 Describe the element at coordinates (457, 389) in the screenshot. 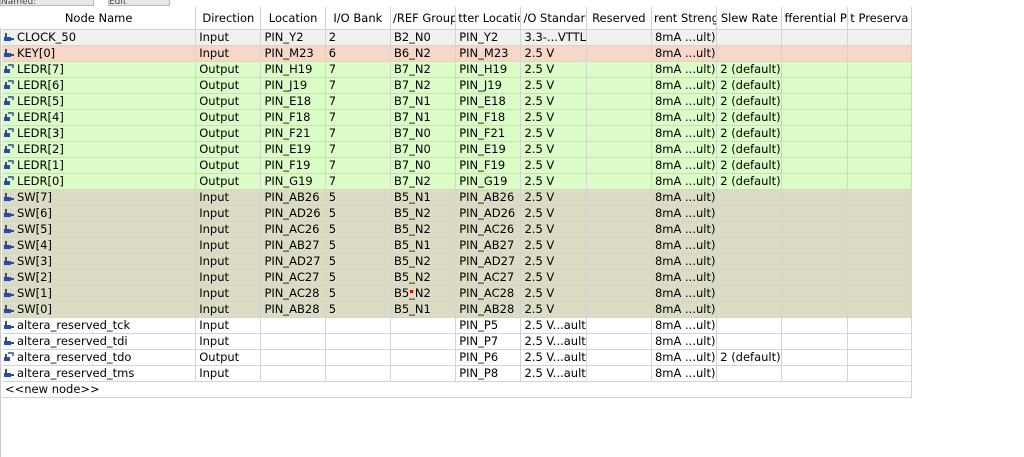

I see `new-node-row: <<new node>>` at that location.